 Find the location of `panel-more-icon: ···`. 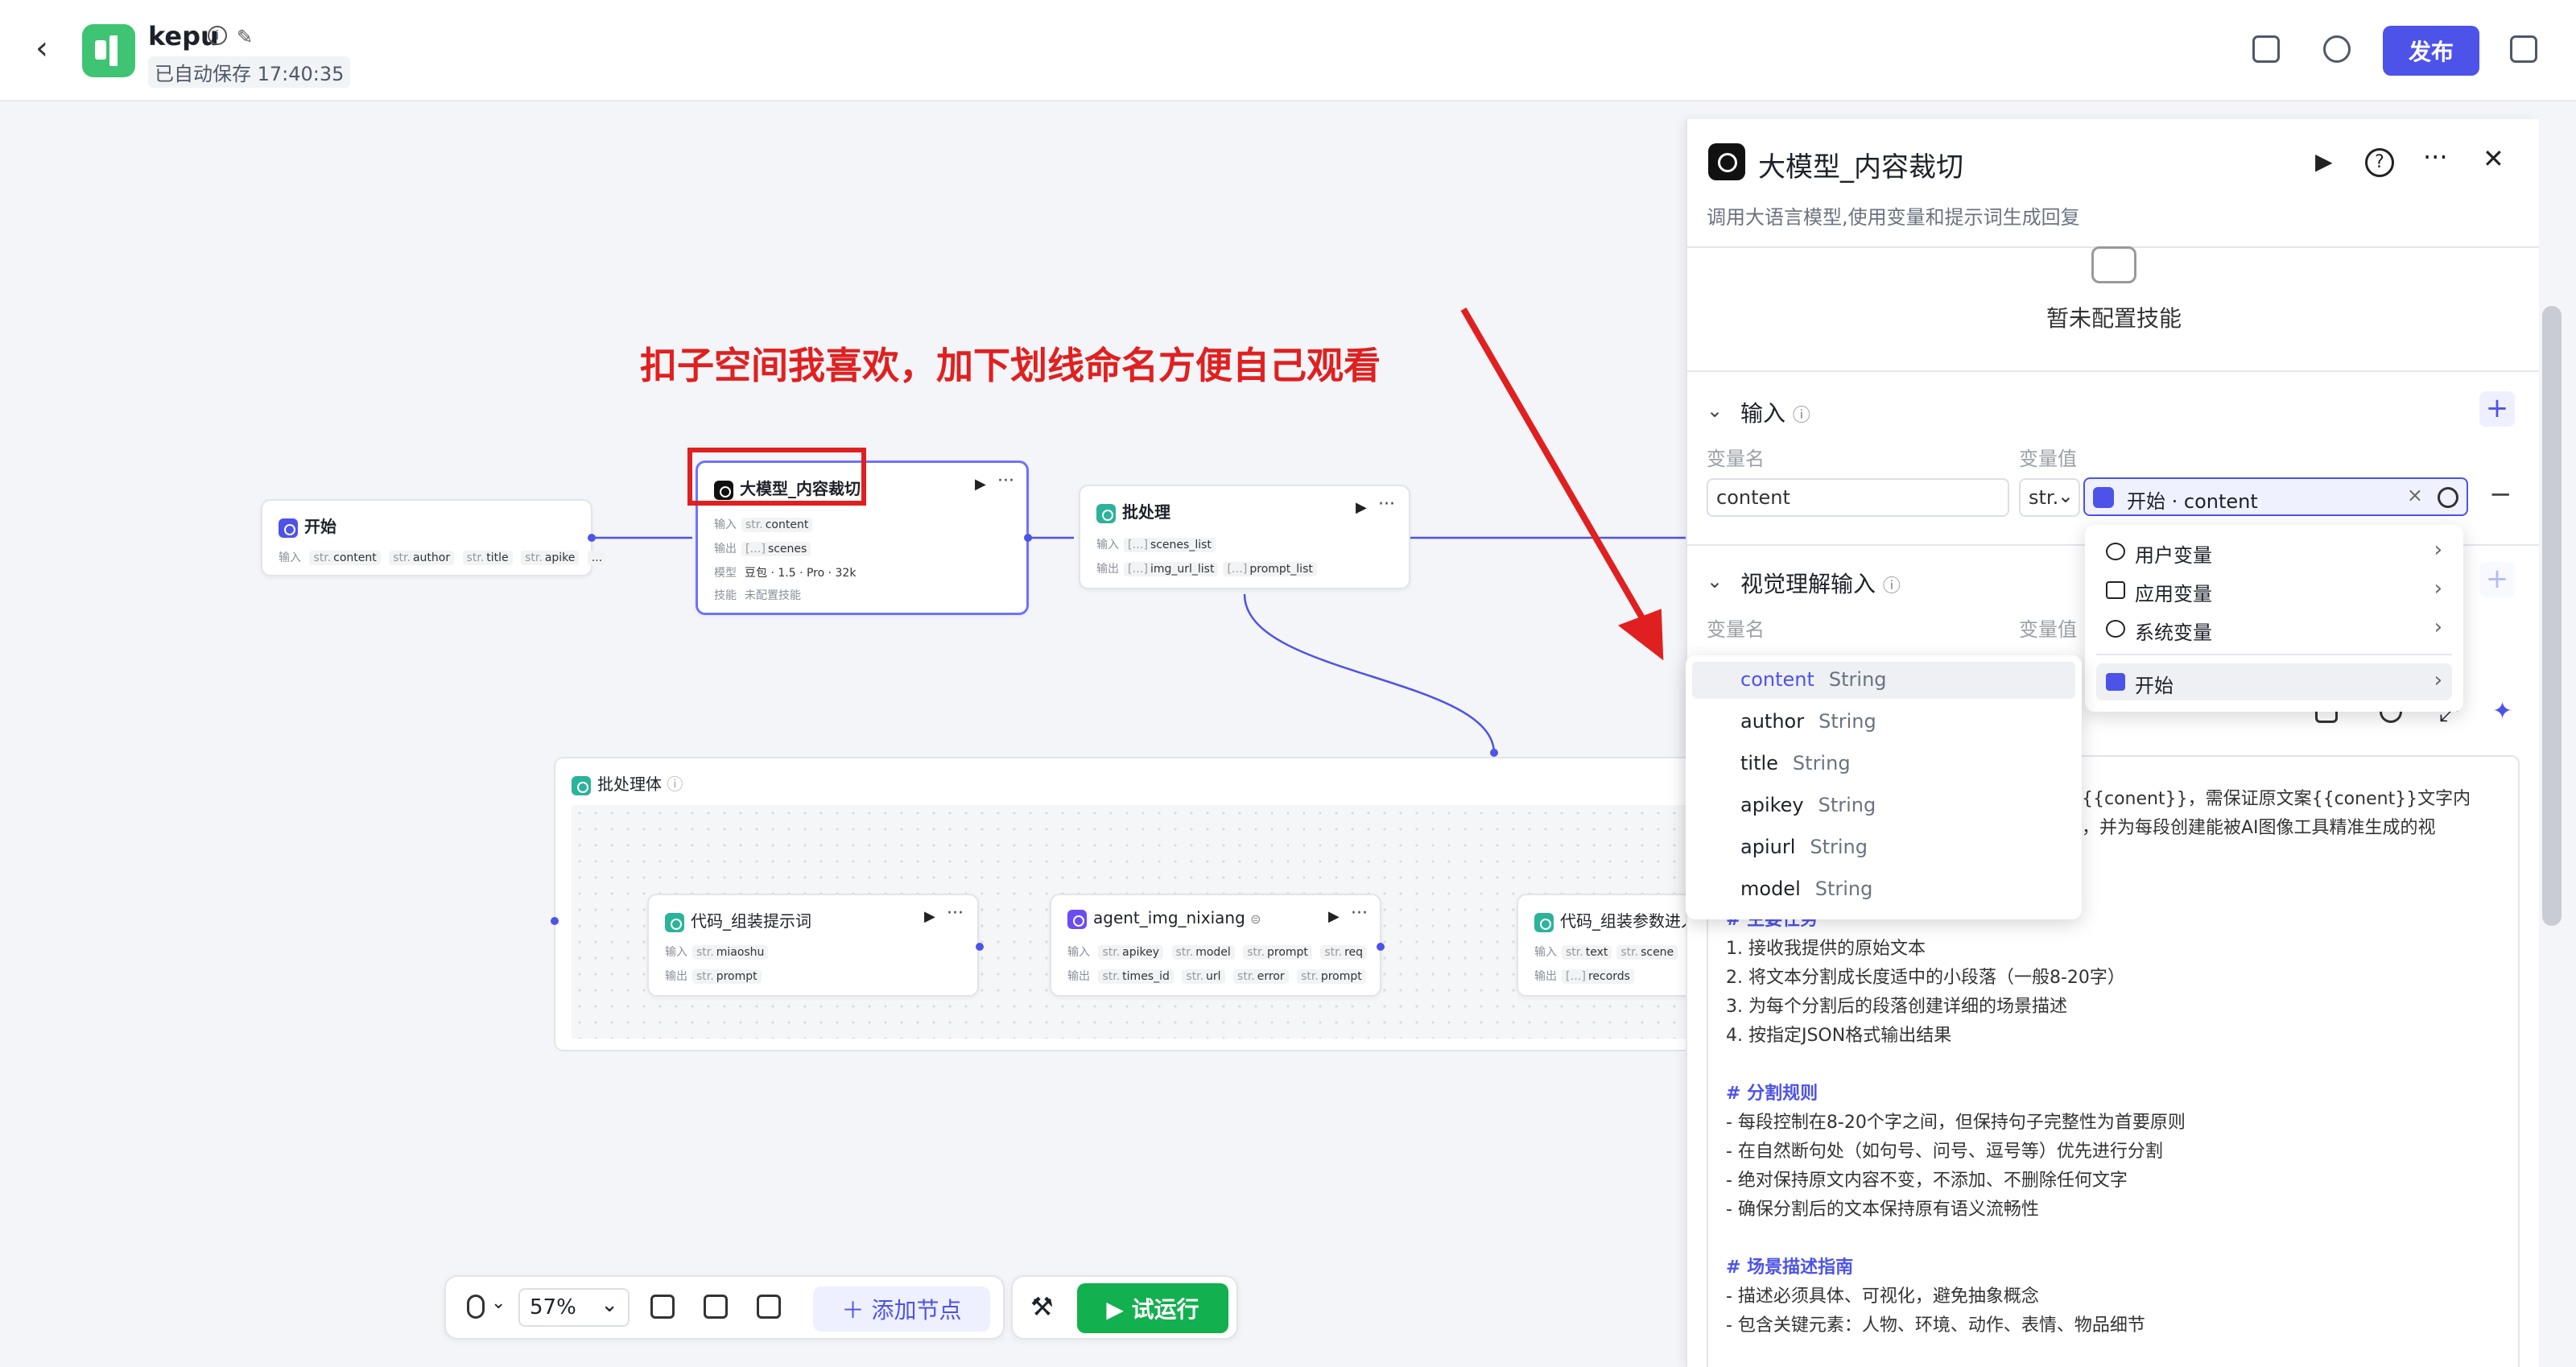

panel-more-icon: ··· is located at coordinates (2435, 157).